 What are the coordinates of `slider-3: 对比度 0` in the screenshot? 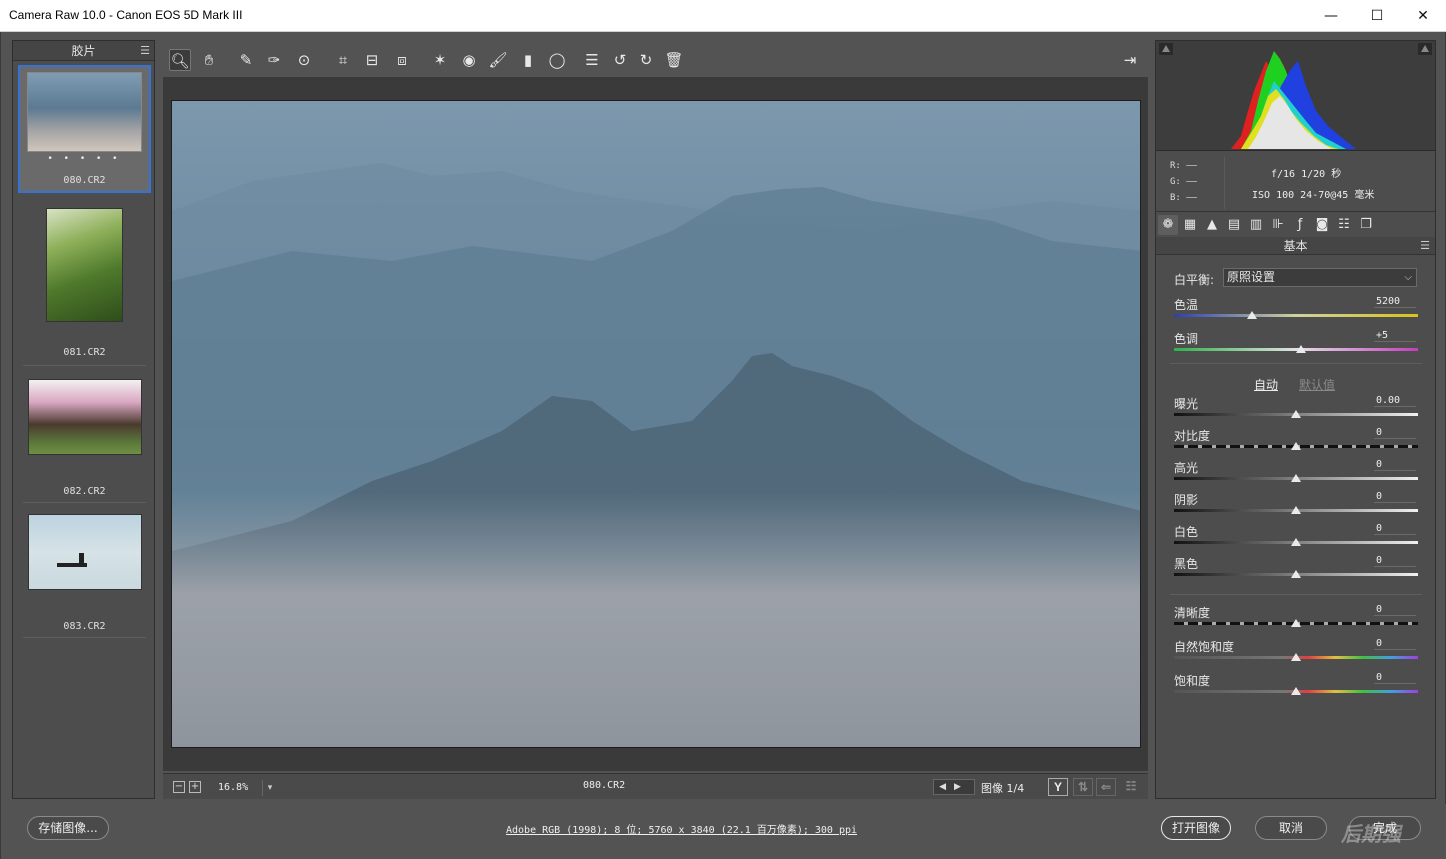 It's located at (1296, 443).